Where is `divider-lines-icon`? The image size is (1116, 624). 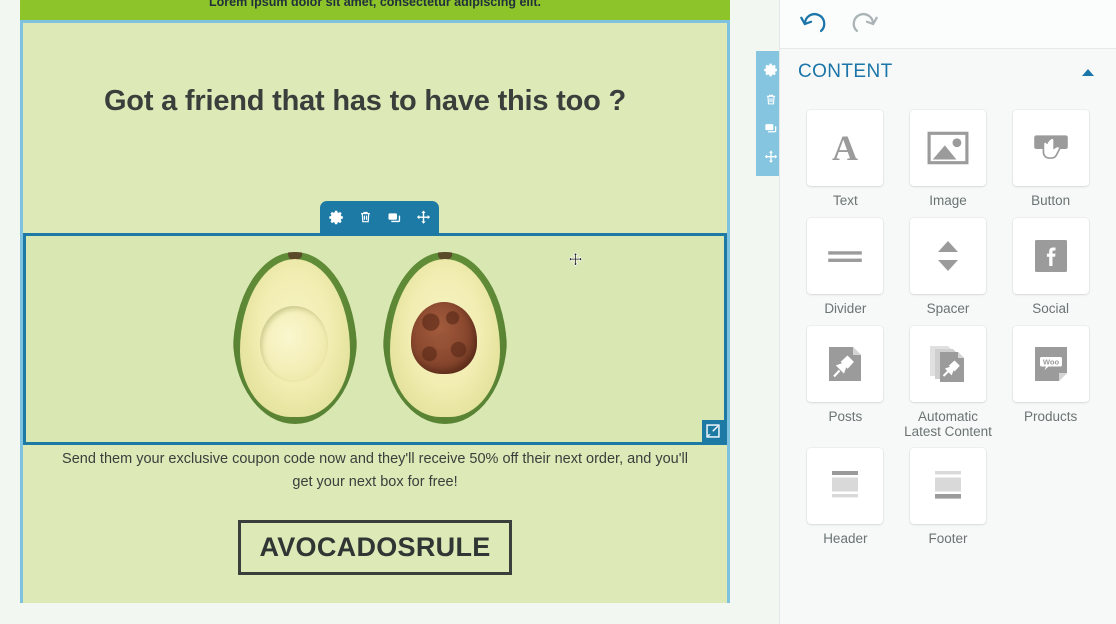 divider-lines-icon is located at coordinates (845, 256).